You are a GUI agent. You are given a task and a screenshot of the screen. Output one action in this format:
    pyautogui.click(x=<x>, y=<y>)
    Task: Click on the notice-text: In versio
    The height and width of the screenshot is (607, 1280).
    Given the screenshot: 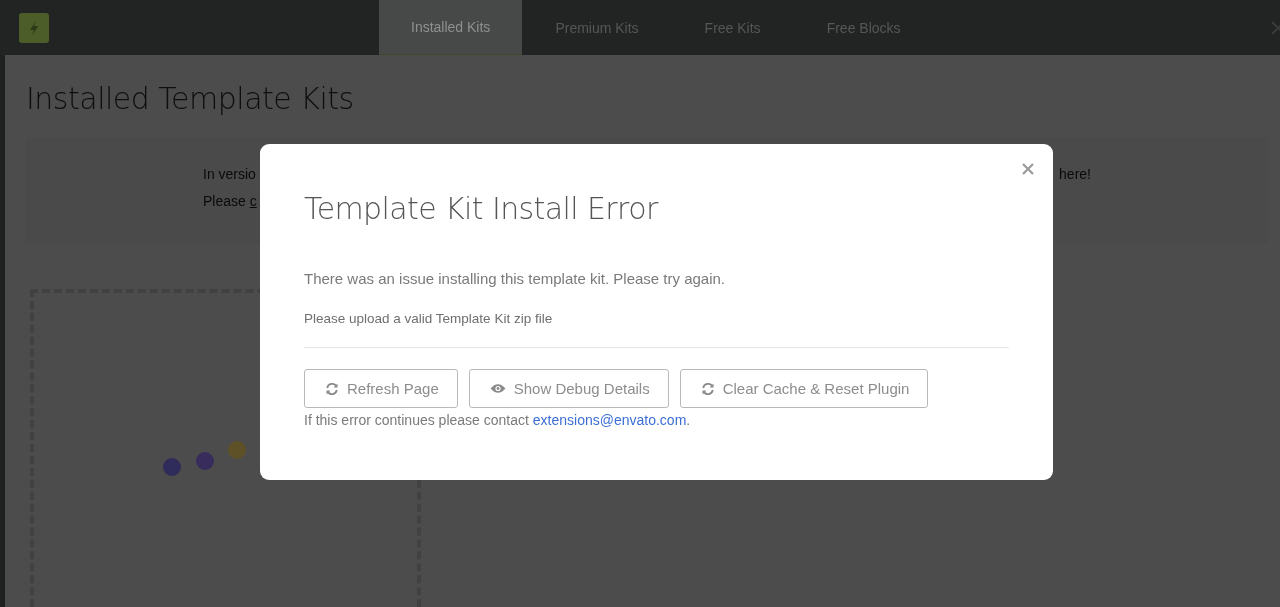 What is the action you would take?
    pyautogui.click(x=229, y=175)
    